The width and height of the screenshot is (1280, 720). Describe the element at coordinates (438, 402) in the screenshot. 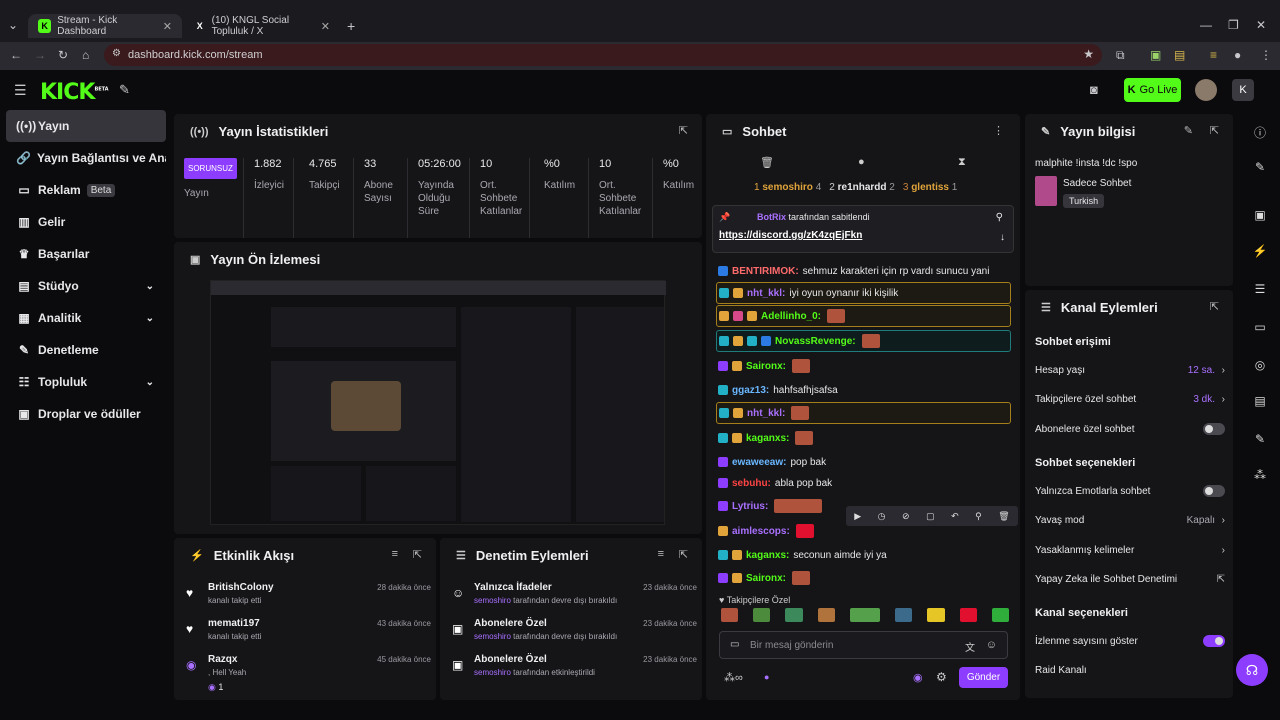

I see `stream-preview-video` at that location.